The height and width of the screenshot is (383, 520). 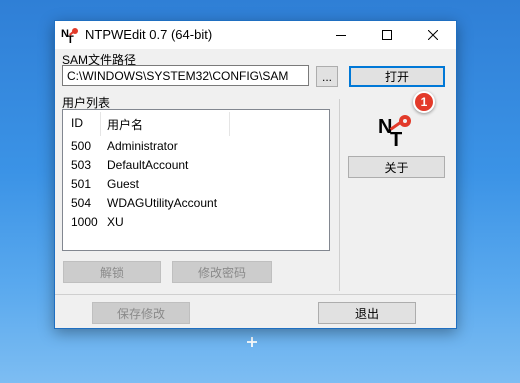 What do you see at coordinates (255, 294) in the screenshot?
I see `horizontal-divider` at bounding box center [255, 294].